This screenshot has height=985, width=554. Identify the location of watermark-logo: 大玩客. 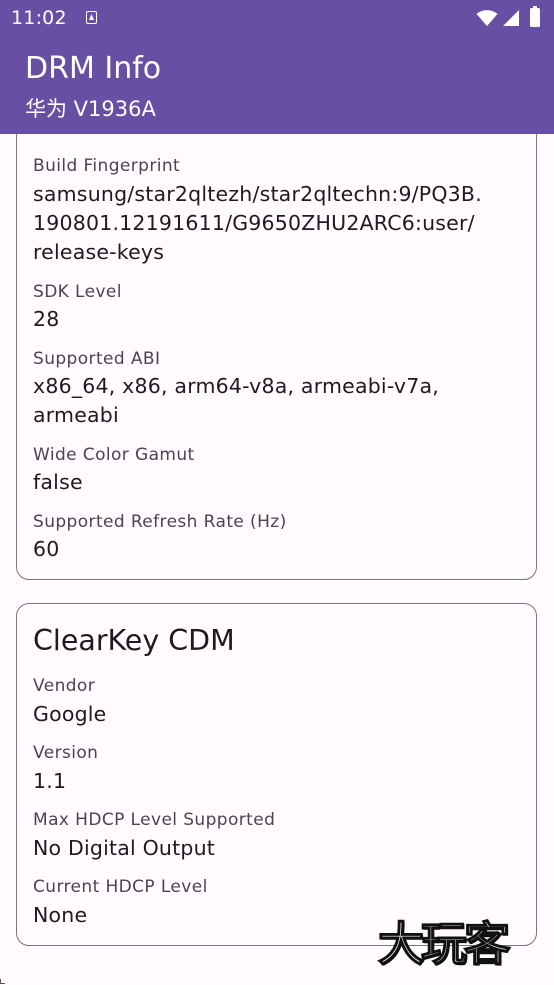
(444, 944).